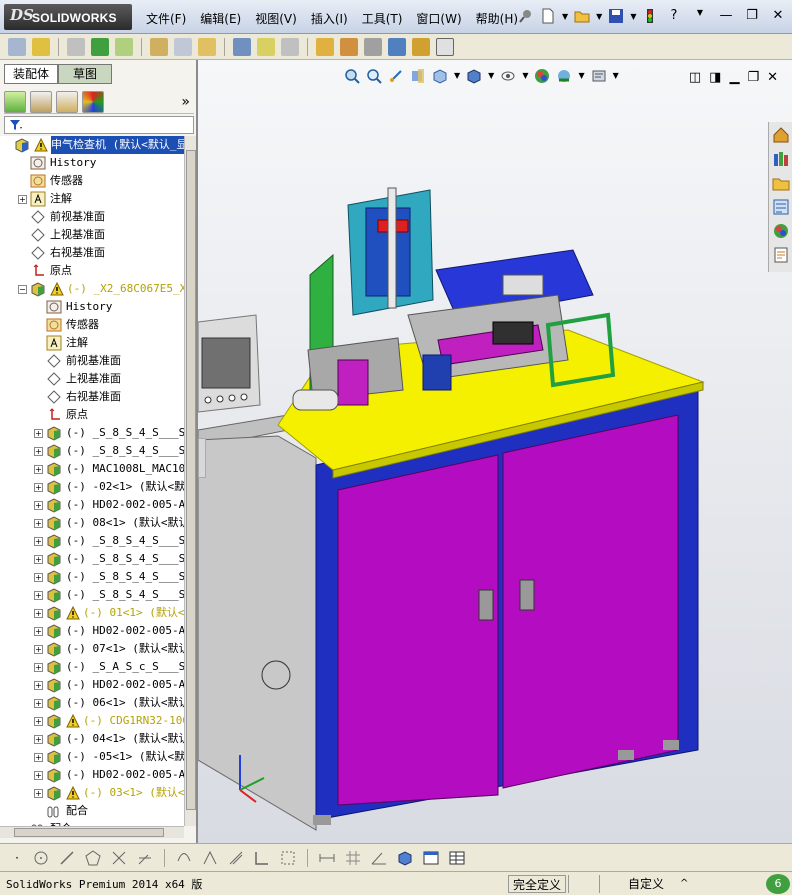  I want to click on offset-entities-icon, so click(210, 858).